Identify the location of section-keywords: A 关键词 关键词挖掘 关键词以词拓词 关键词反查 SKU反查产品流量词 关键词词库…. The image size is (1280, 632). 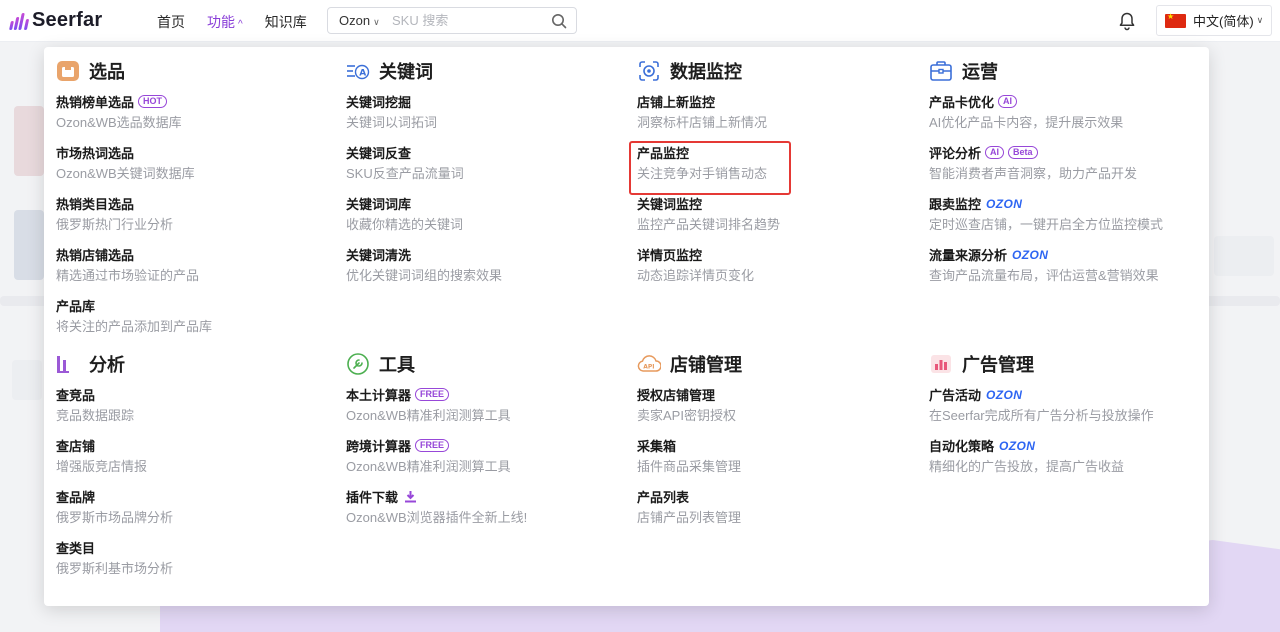
(424, 177).